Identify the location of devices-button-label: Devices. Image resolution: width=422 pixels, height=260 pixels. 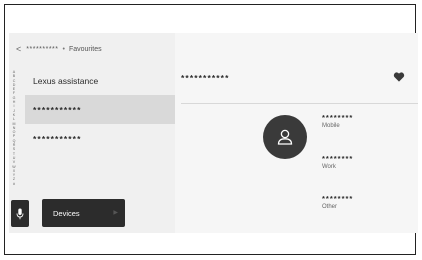
(66, 213).